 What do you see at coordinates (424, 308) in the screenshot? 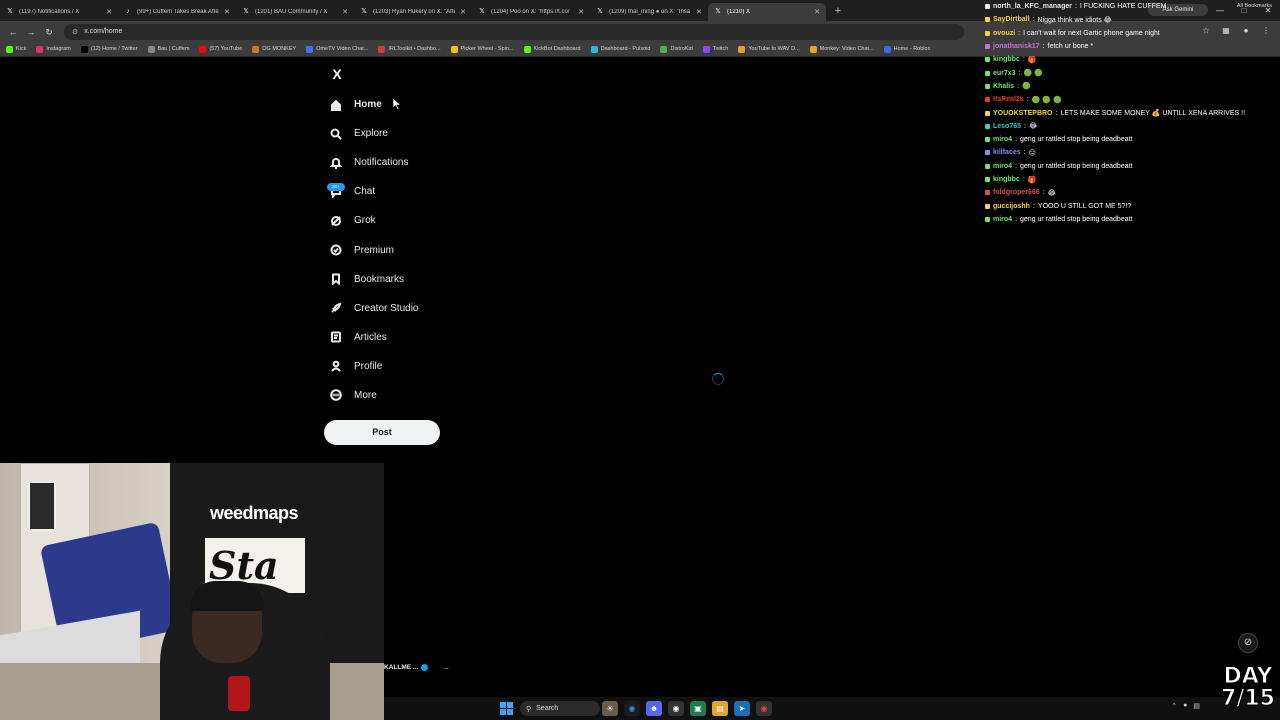
I see `sidebar-item-creator-studio: Creator Studio` at bounding box center [424, 308].